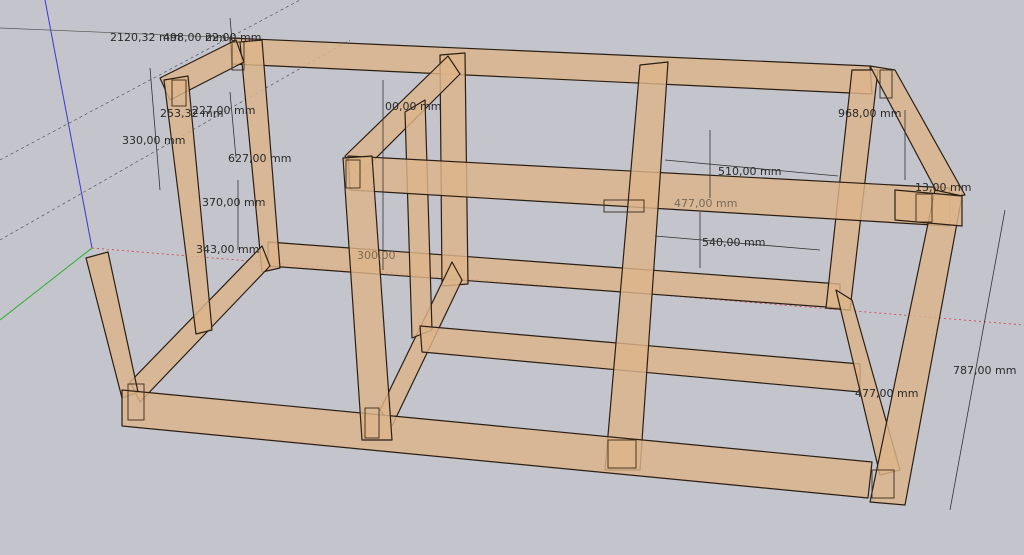 The height and width of the screenshot is (555, 1024). Describe the element at coordinates (551, 66) in the screenshot. I see `back-top-rail` at that location.